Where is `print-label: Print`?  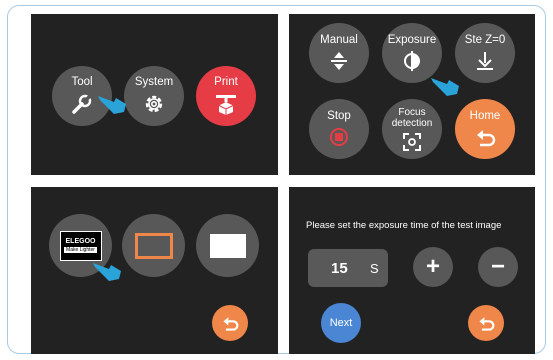
print-label: Print is located at coordinates (226, 82).